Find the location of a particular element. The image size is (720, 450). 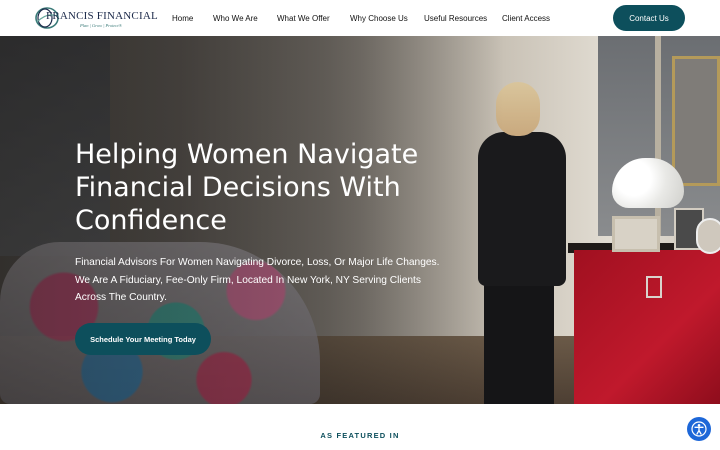

nav-why-choose-us: Why Choose Us is located at coordinates (379, 18).